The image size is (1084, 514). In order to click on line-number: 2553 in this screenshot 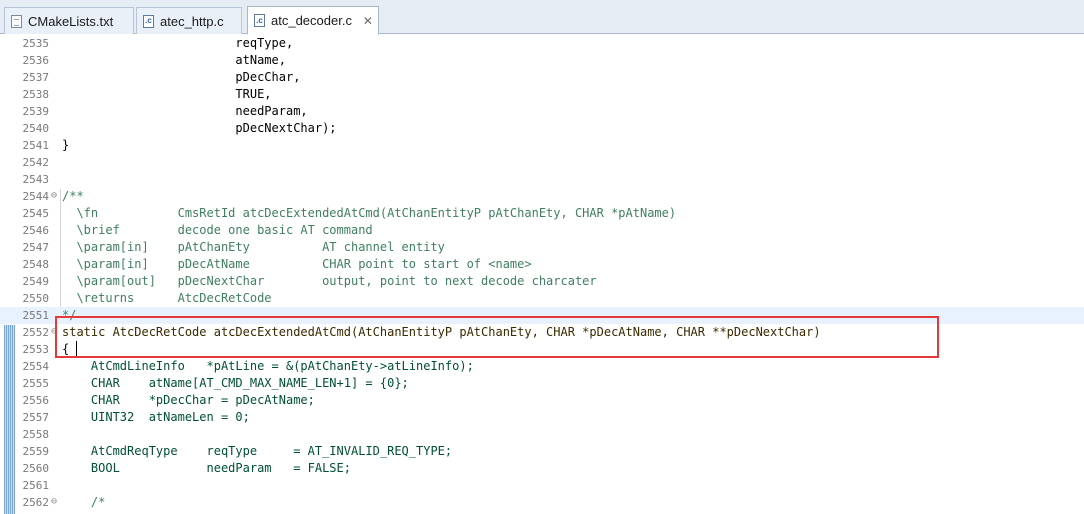, I will do `click(36, 349)`.